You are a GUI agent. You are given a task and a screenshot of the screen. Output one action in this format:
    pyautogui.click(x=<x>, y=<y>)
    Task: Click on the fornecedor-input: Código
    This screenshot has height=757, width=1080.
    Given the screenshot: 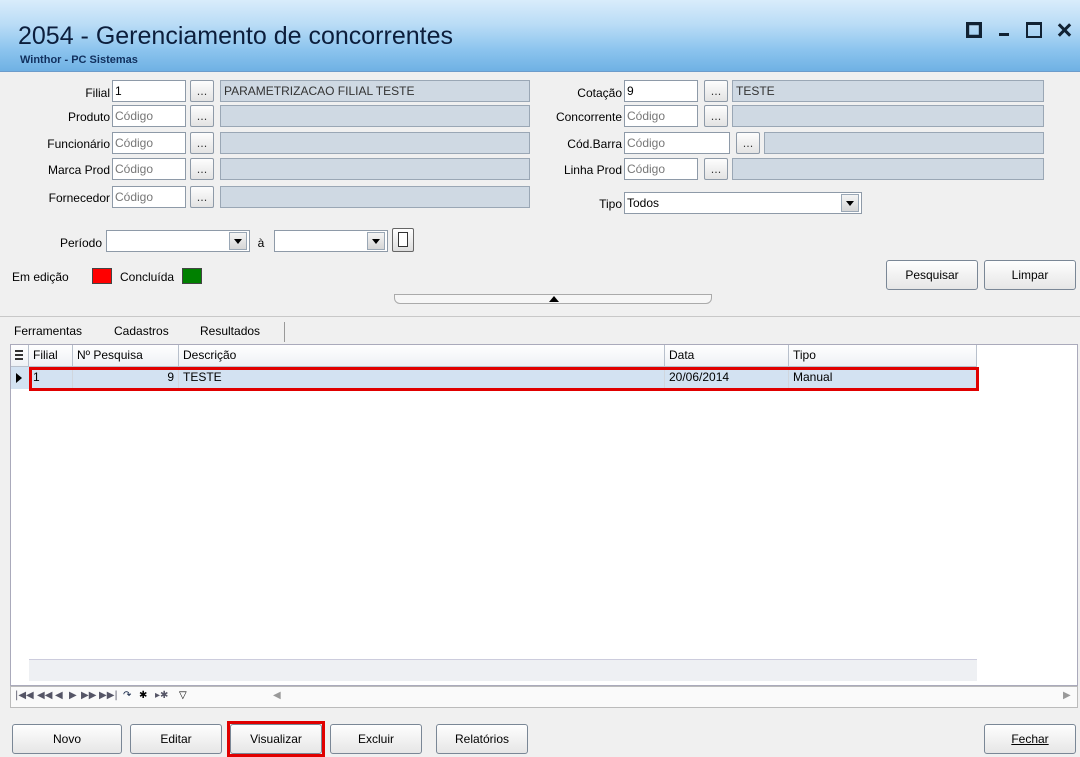 What is the action you would take?
    pyautogui.click(x=149, y=197)
    